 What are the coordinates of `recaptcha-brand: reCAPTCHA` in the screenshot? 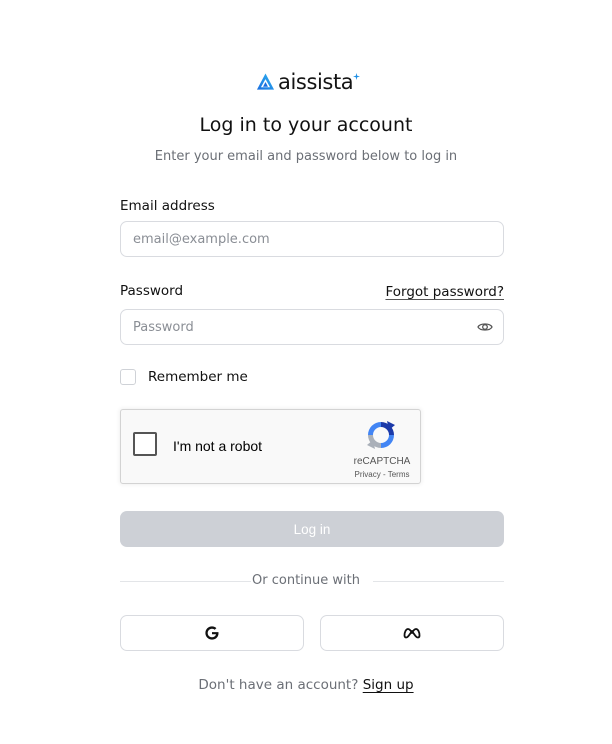 It's located at (382, 461).